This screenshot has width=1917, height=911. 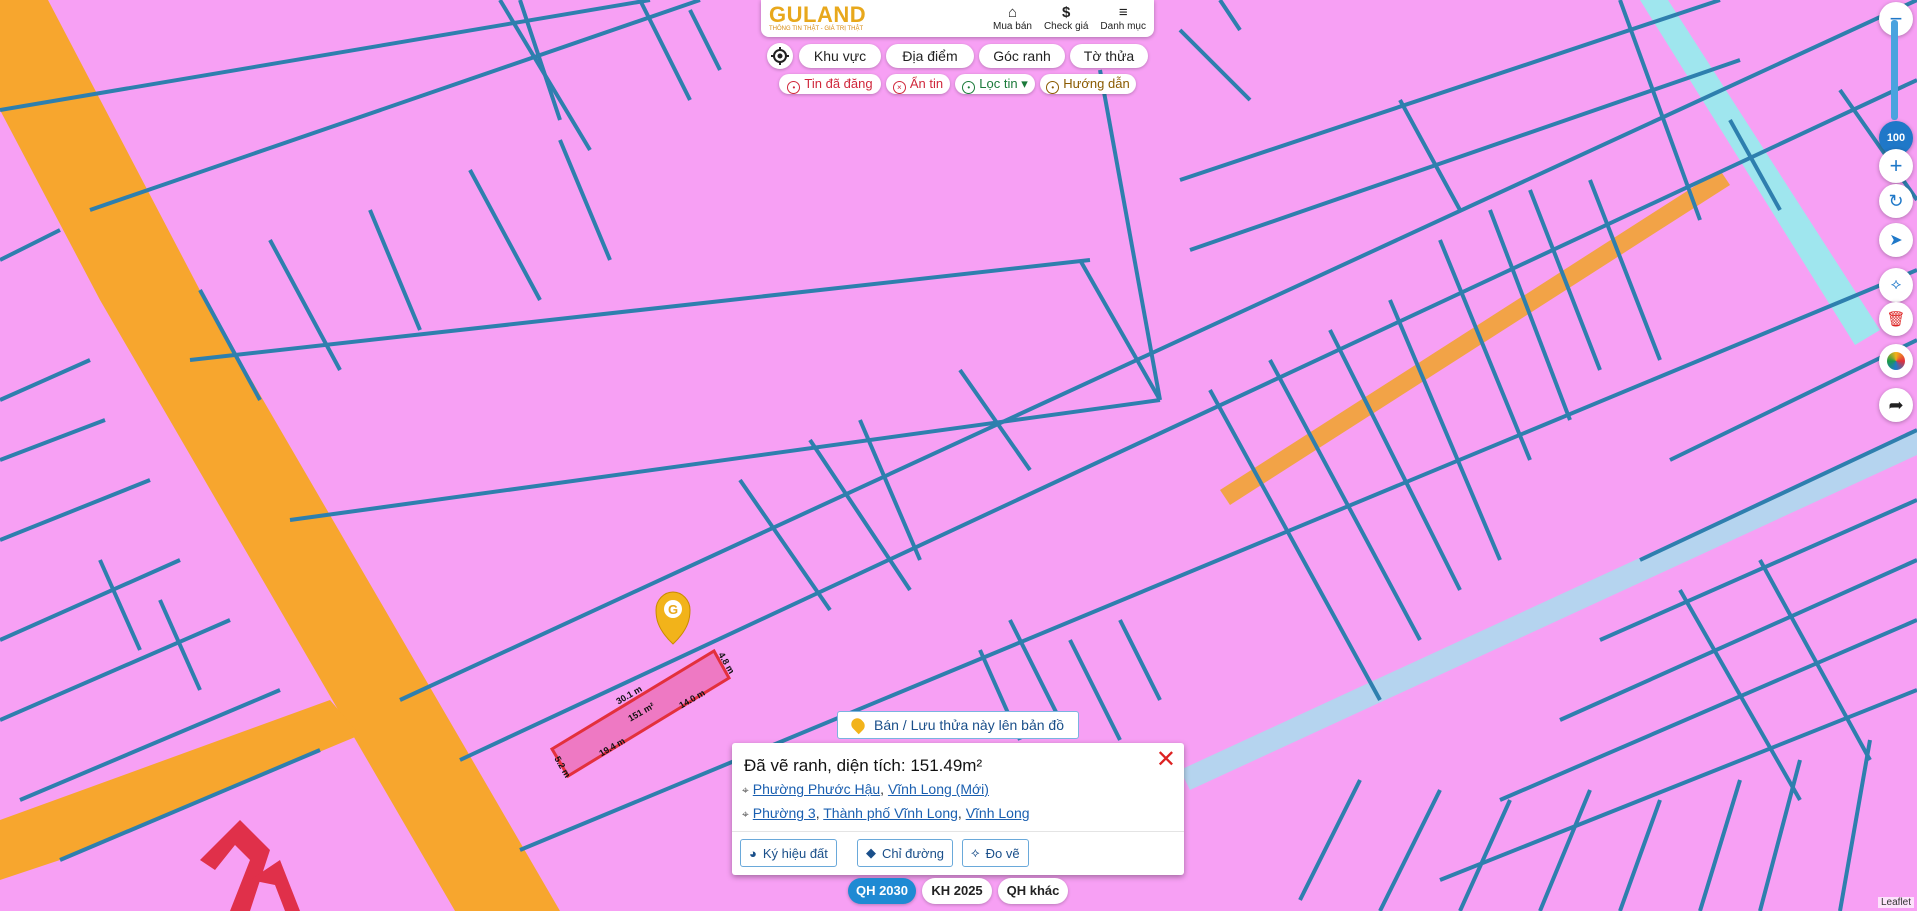 I want to click on refresh-icon: ↻, so click(x=1896, y=200).